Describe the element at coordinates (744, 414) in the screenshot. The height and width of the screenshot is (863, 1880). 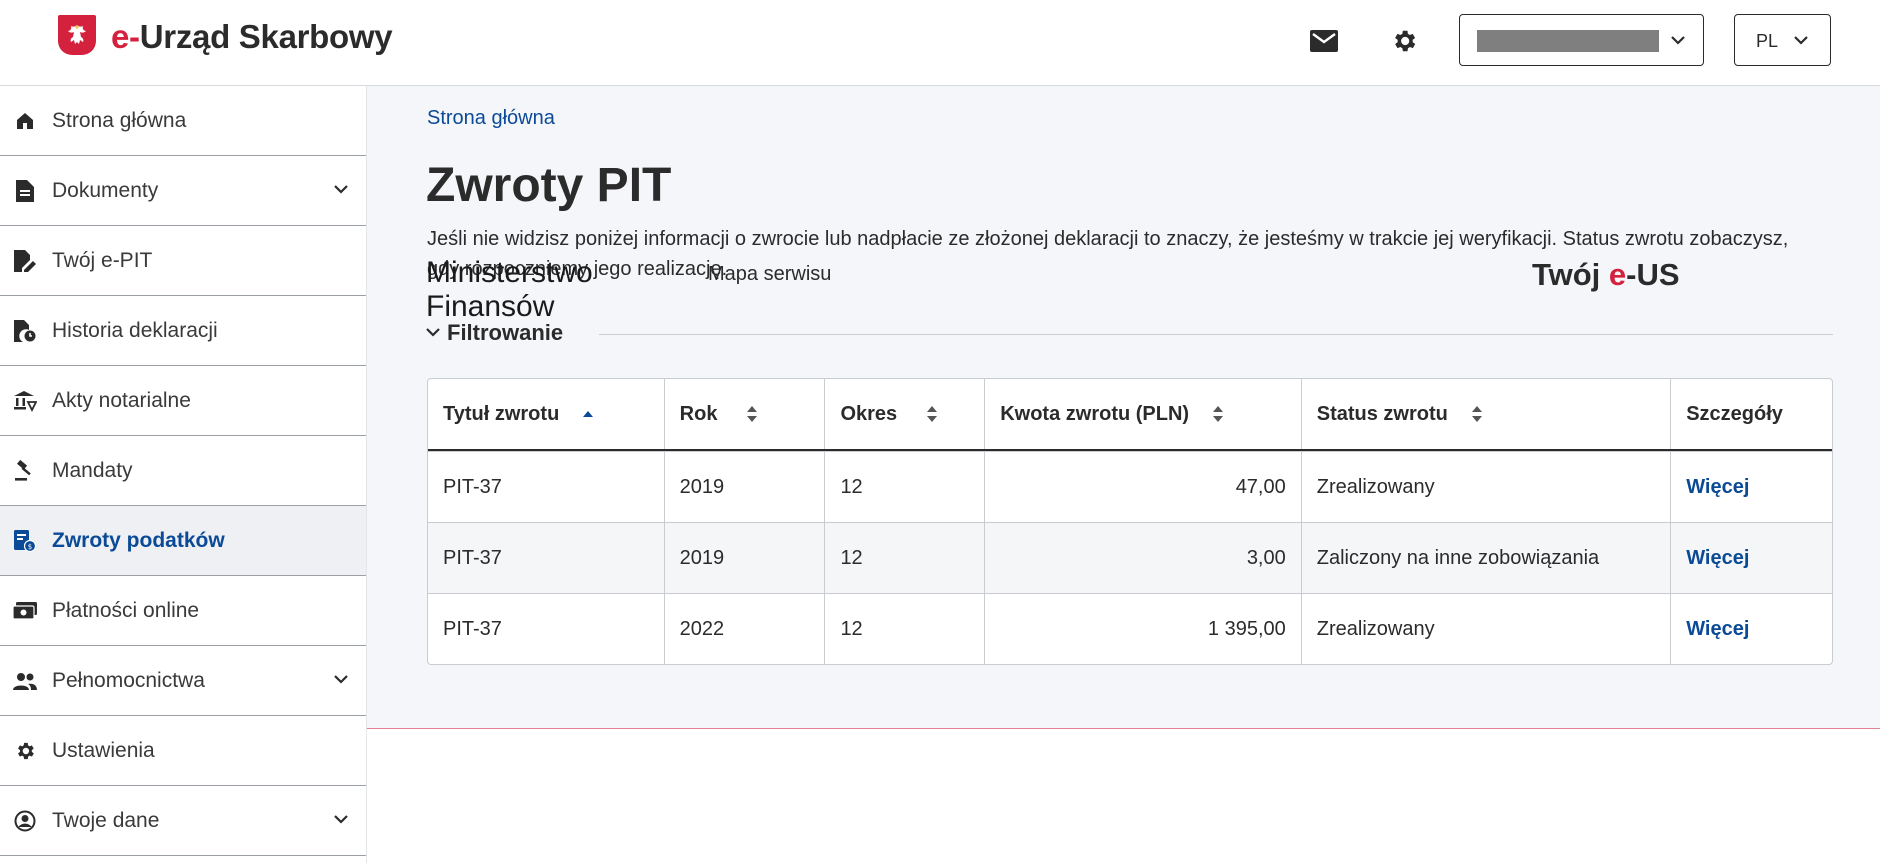
I see `column-header-rok: Rok` at that location.